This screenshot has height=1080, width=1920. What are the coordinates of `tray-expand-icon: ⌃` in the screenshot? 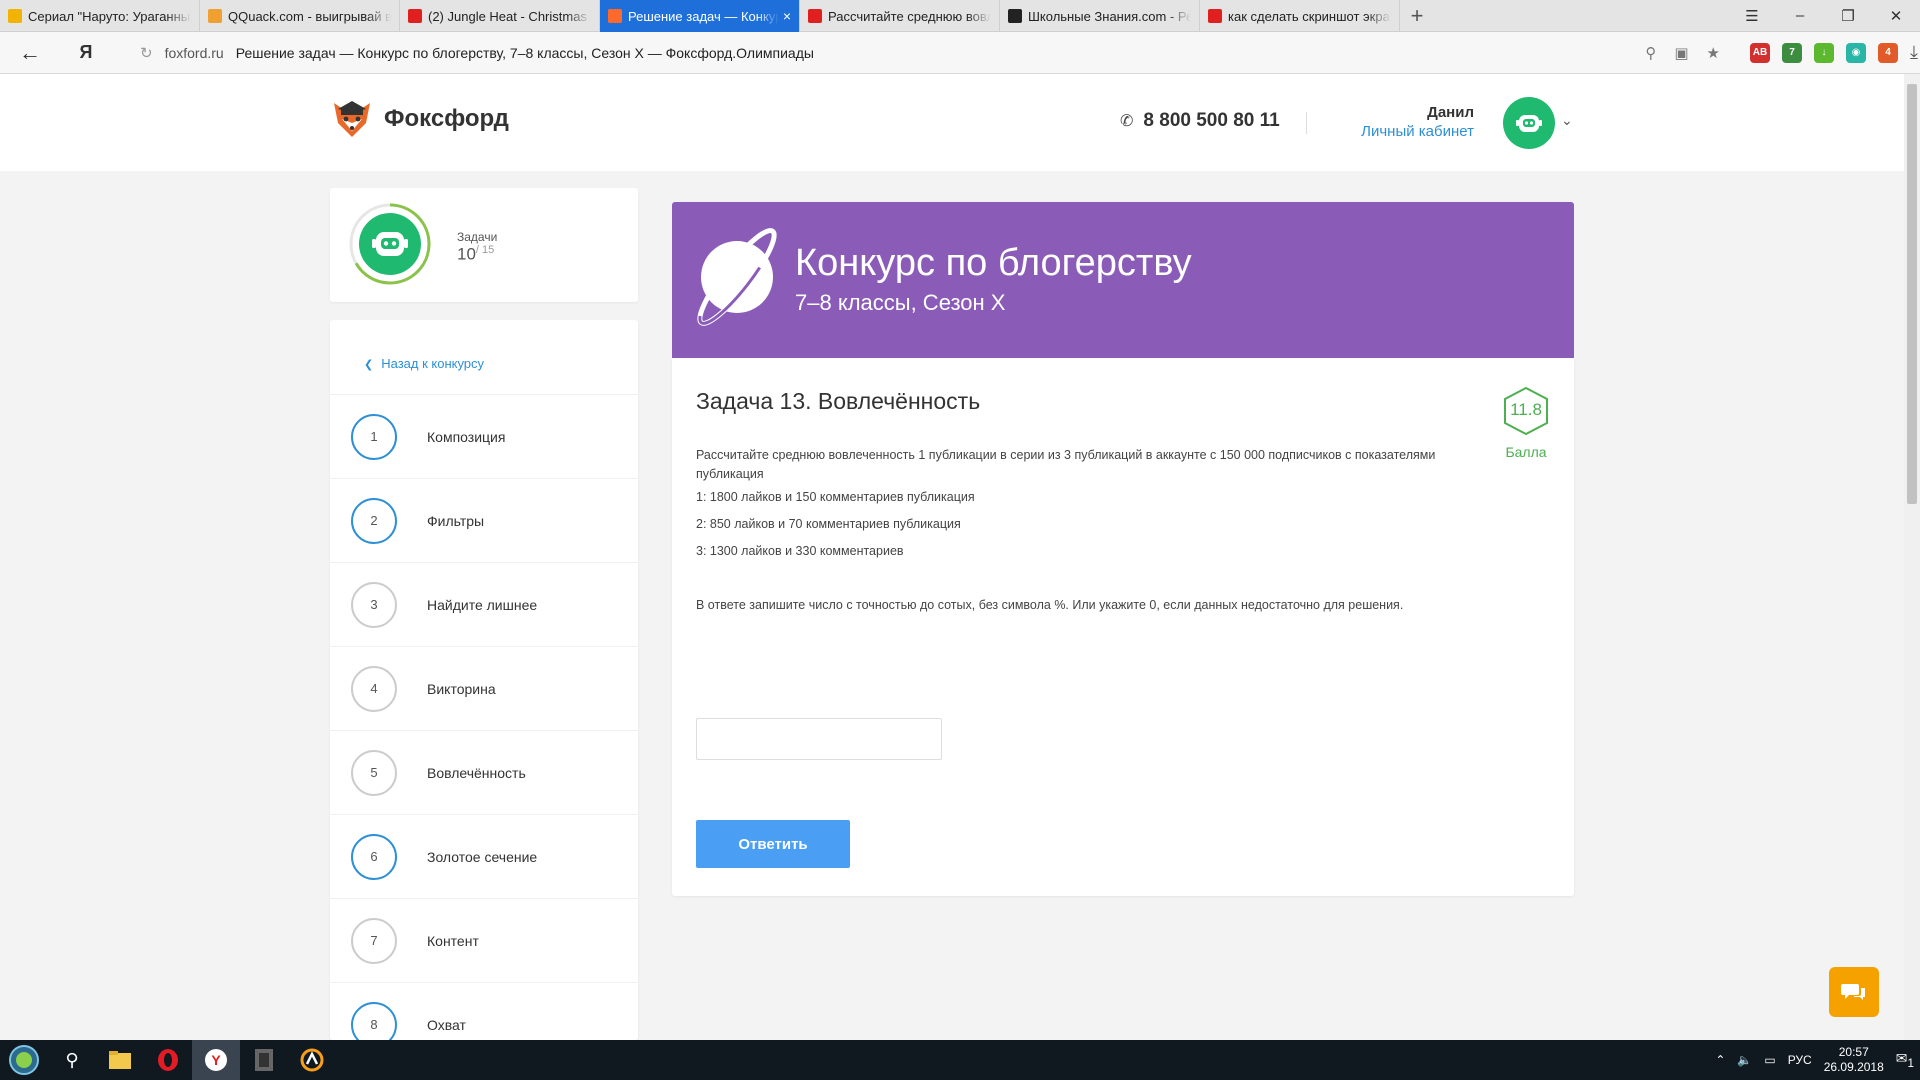 It's located at (1720, 1060).